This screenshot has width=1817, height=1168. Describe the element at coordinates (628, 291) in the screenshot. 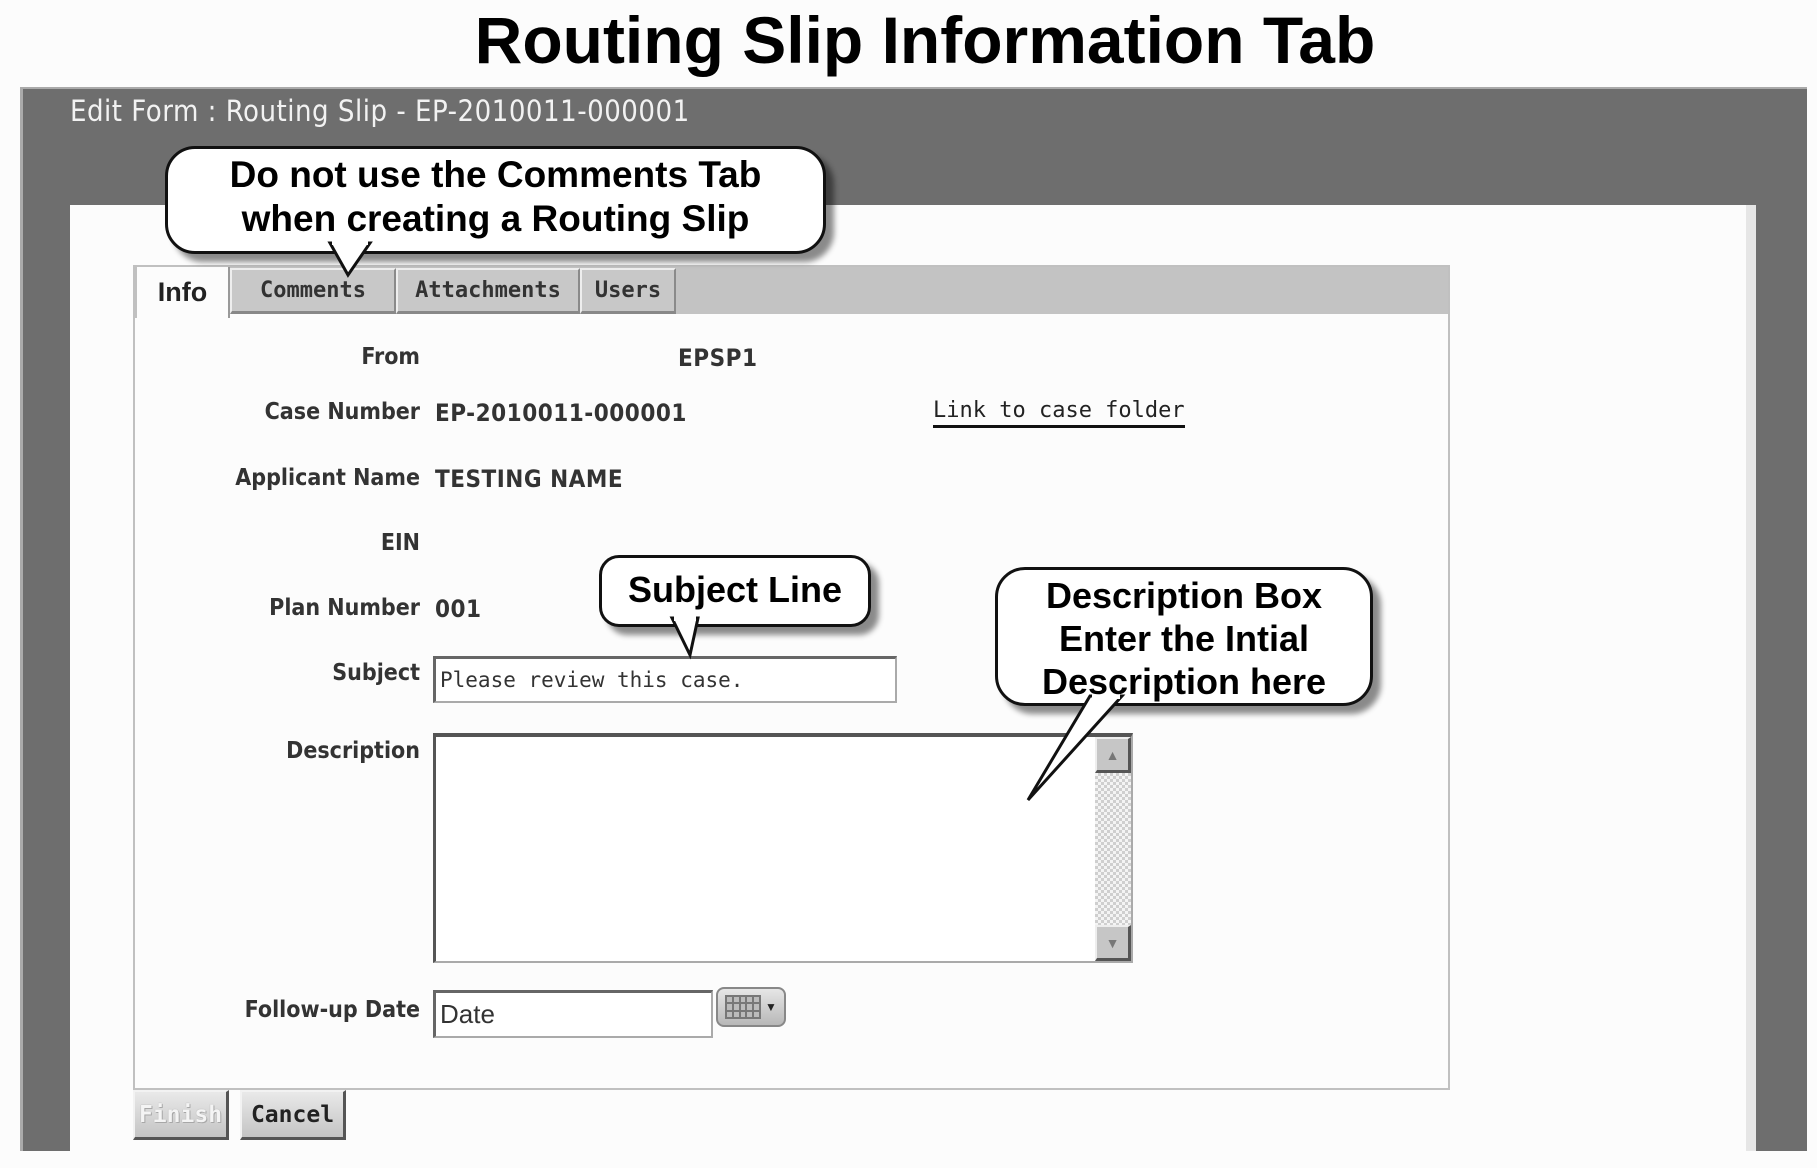

I see `tab-users: Users` at that location.